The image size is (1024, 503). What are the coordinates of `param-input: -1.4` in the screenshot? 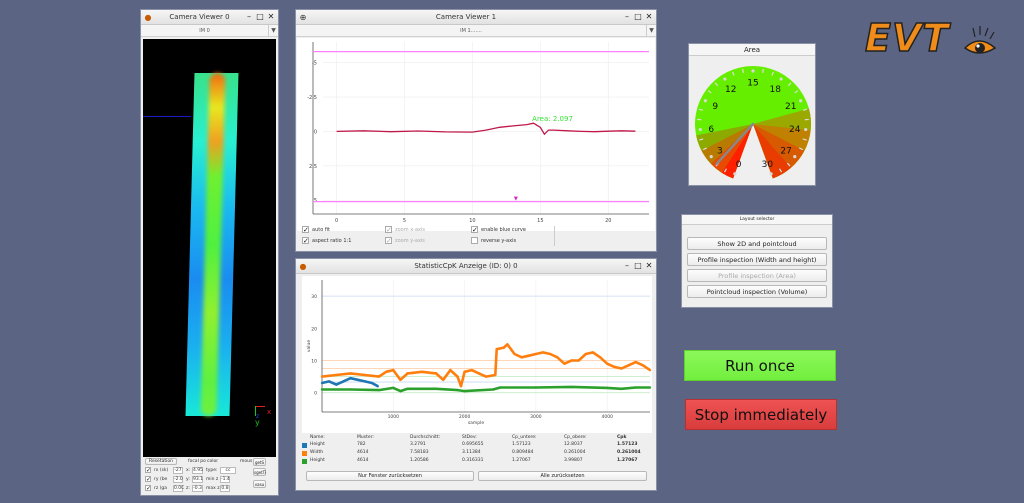 It's located at (225, 479).